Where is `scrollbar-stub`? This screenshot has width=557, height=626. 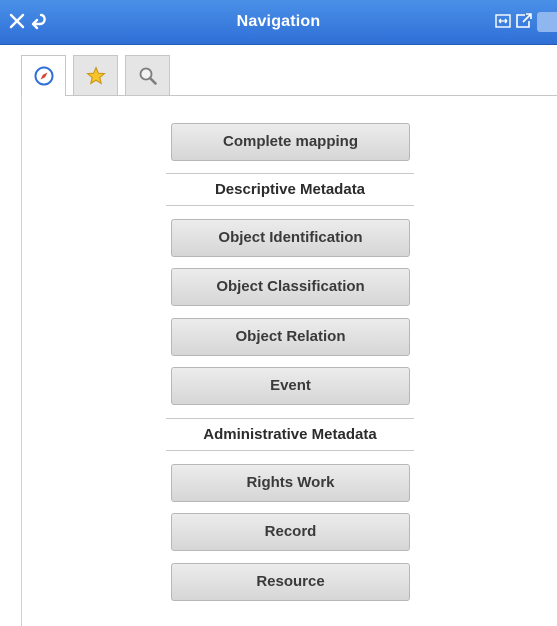
scrollbar-stub is located at coordinates (547, 22).